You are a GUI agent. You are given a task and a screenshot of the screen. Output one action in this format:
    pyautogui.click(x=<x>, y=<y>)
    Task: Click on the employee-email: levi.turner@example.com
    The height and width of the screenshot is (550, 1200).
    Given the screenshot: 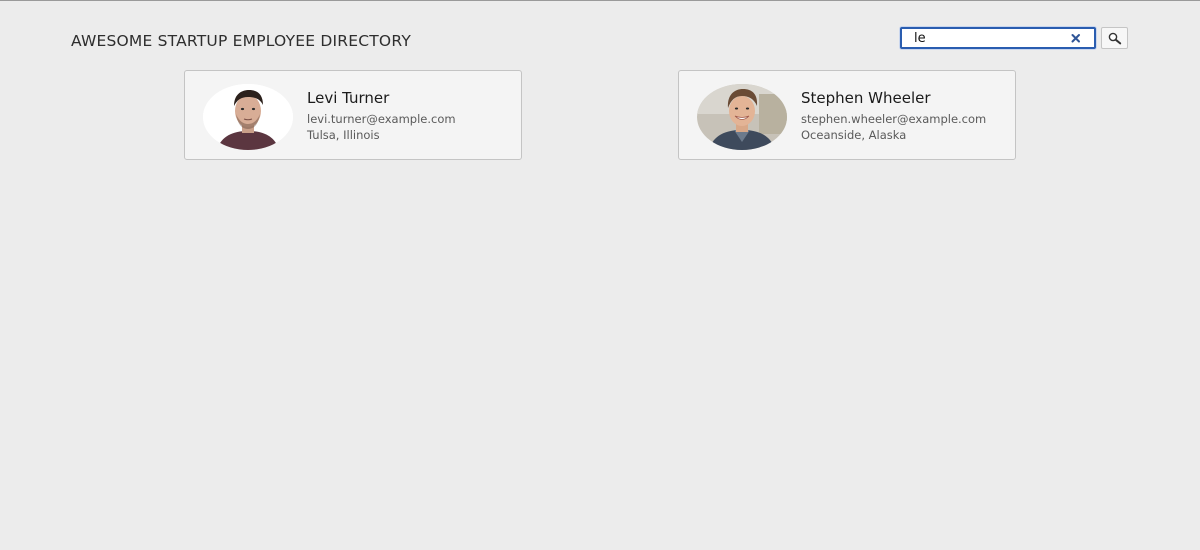 What is the action you would take?
    pyautogui.click(x=381, y=119)
    